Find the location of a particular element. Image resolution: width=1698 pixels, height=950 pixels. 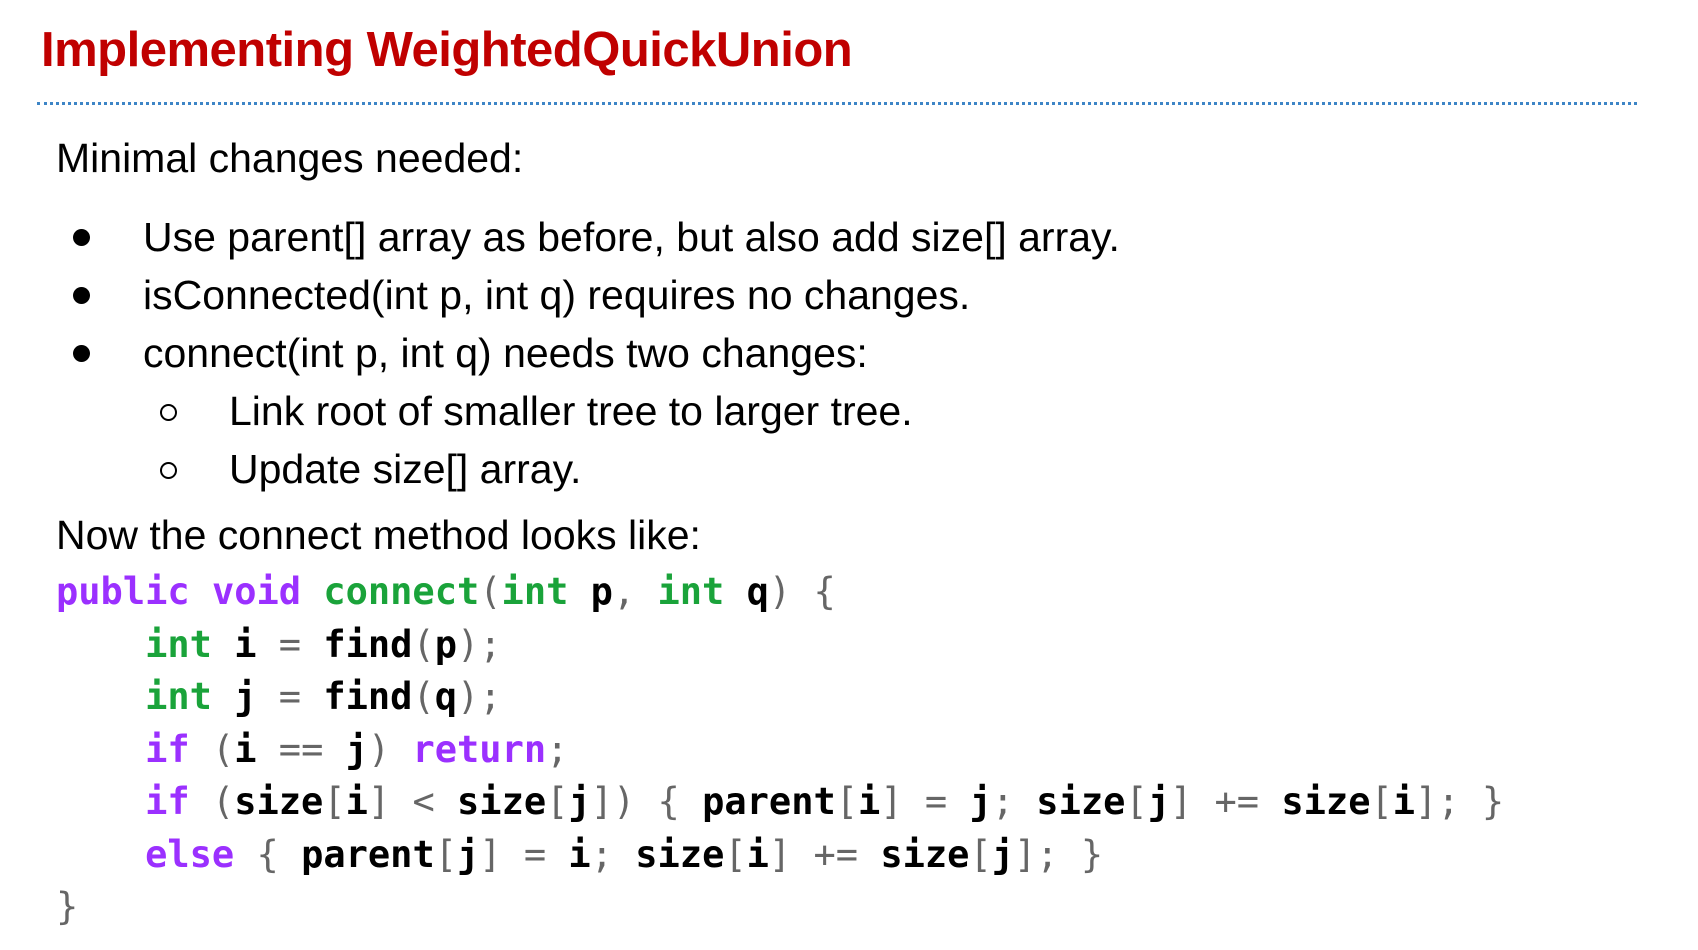

outro-text: Now the connect method looks like: is located at coordinates (378, 535).